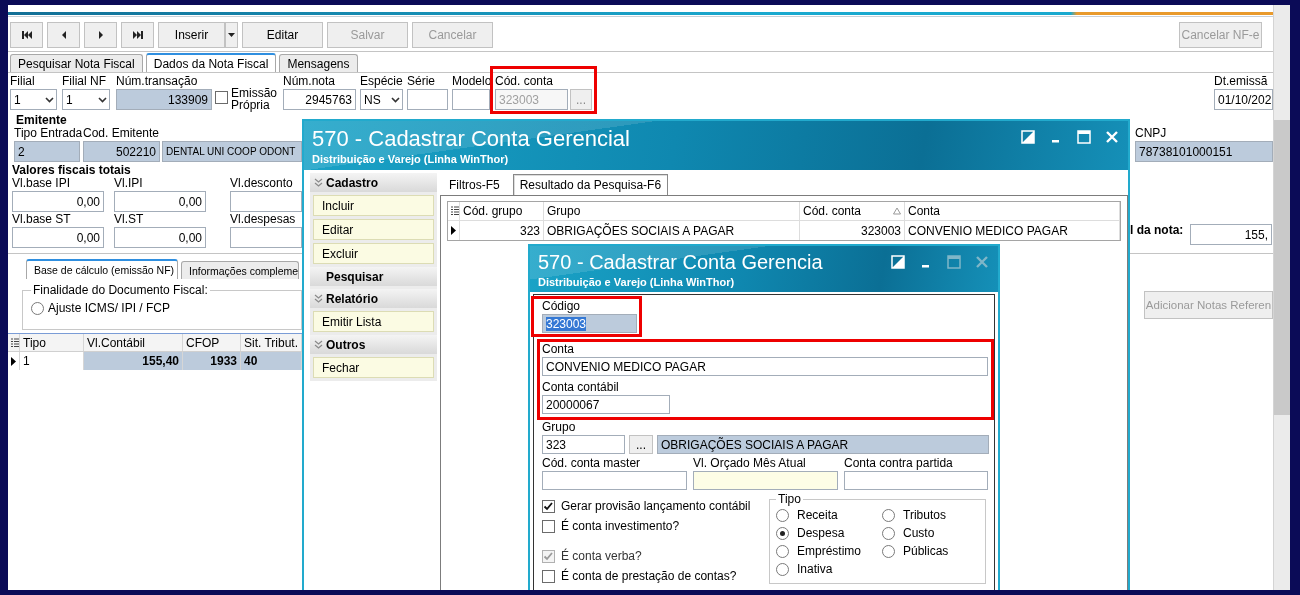 The image size is (1300, 595). I want to click on menu-group-header: Relatório, so click(373, 298).